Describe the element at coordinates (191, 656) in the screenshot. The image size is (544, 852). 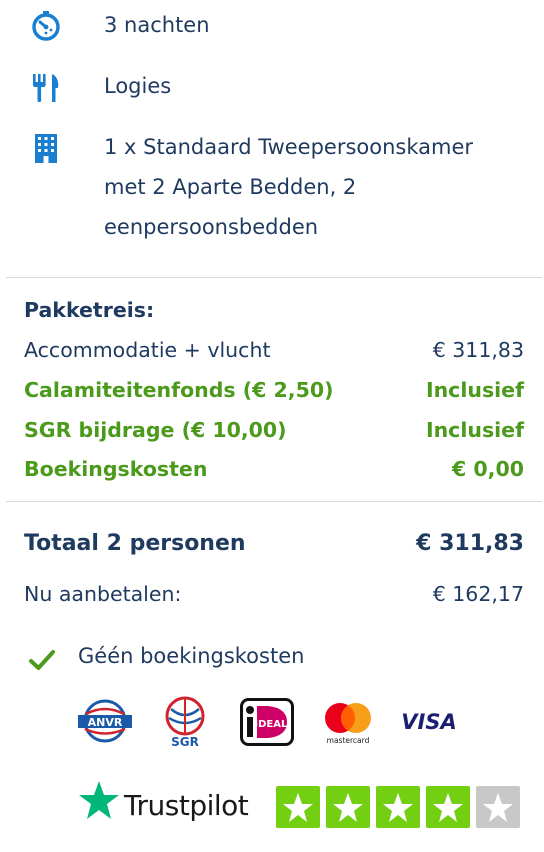
I see `benefit-text: Géén boekingskosten` at that location.